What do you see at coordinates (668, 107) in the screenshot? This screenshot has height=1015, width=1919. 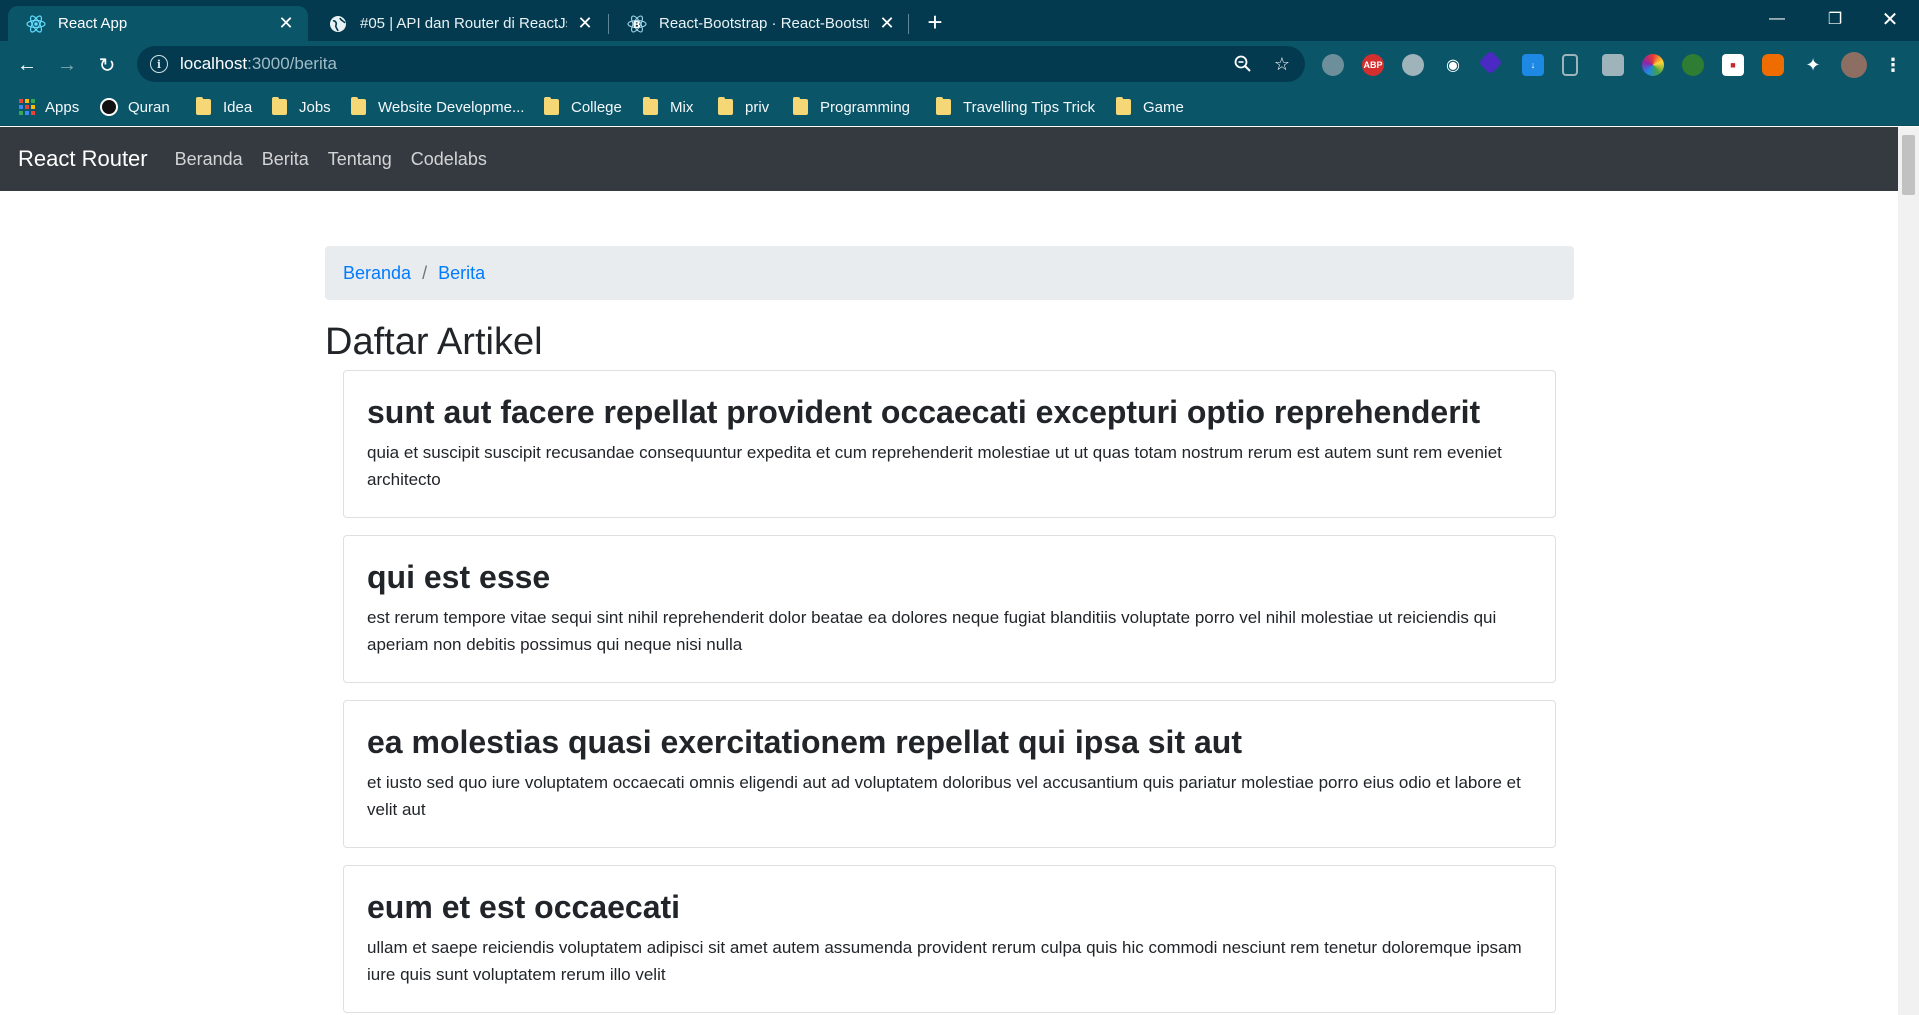 I see `bookmark-folder-mix: Mix` at bounding box center [668, 107].